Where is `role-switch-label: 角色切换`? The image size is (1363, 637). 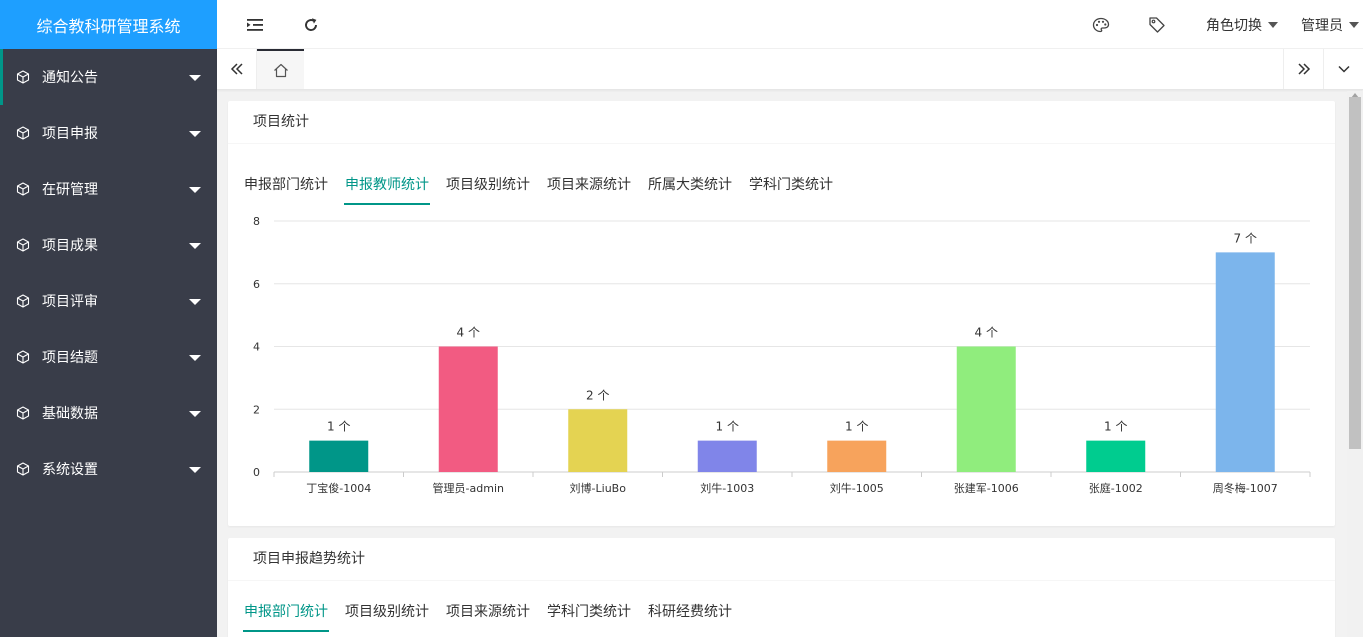 role-switch-label: 角色切换 is located at coordinates (1234, 25).